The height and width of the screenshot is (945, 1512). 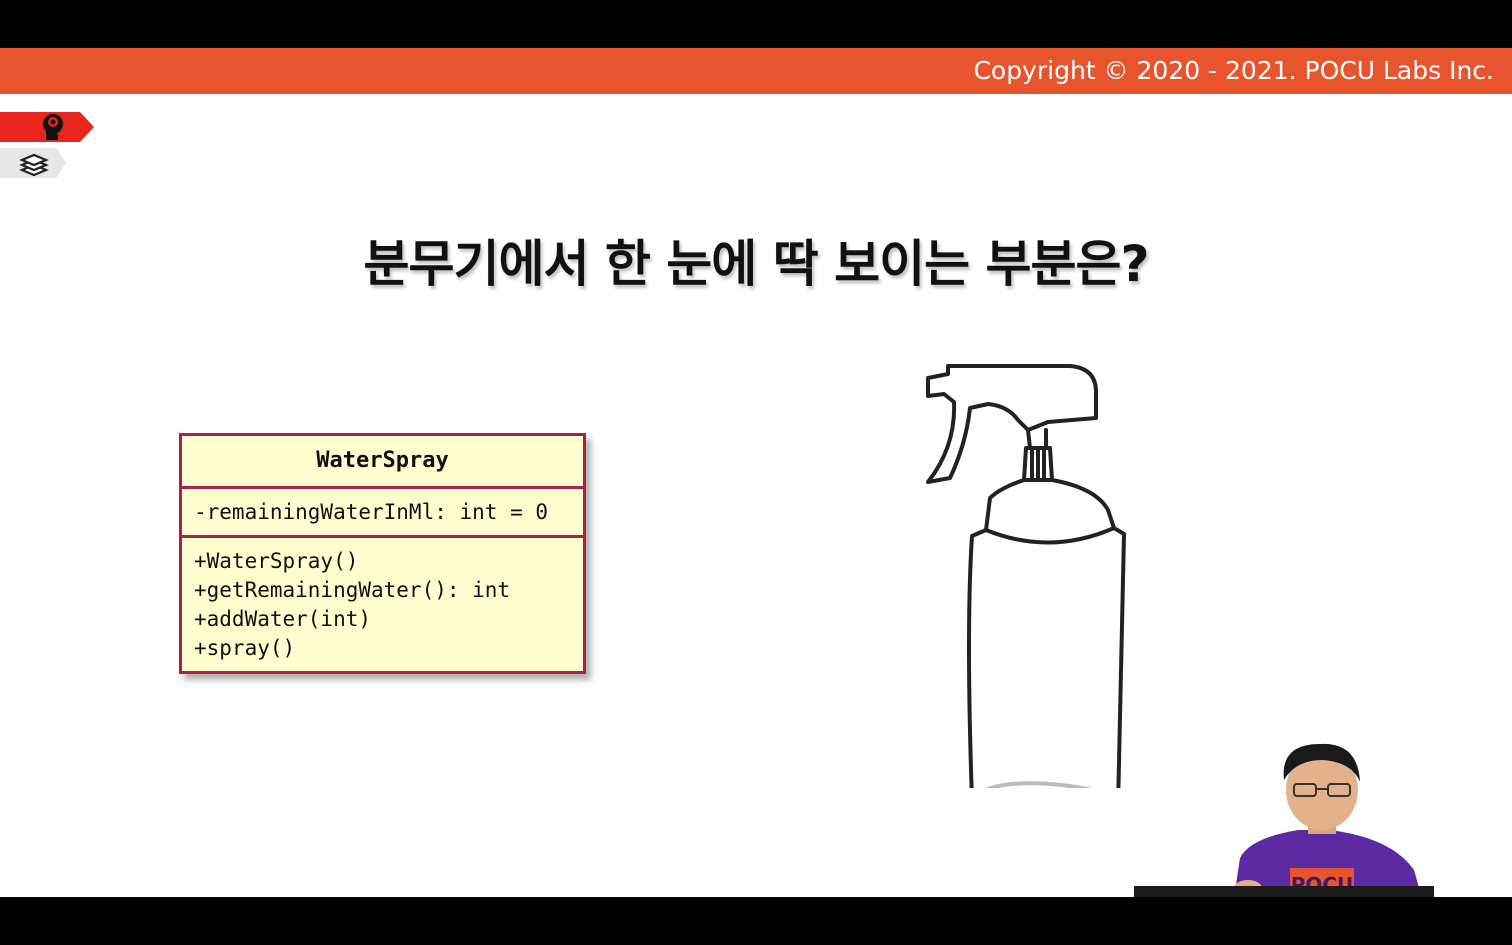 What do you see at coordinates (352, 590) in the screenshot?
I see `uml-method: +getRemainingWater(): int` at bounding box center [352, 590].